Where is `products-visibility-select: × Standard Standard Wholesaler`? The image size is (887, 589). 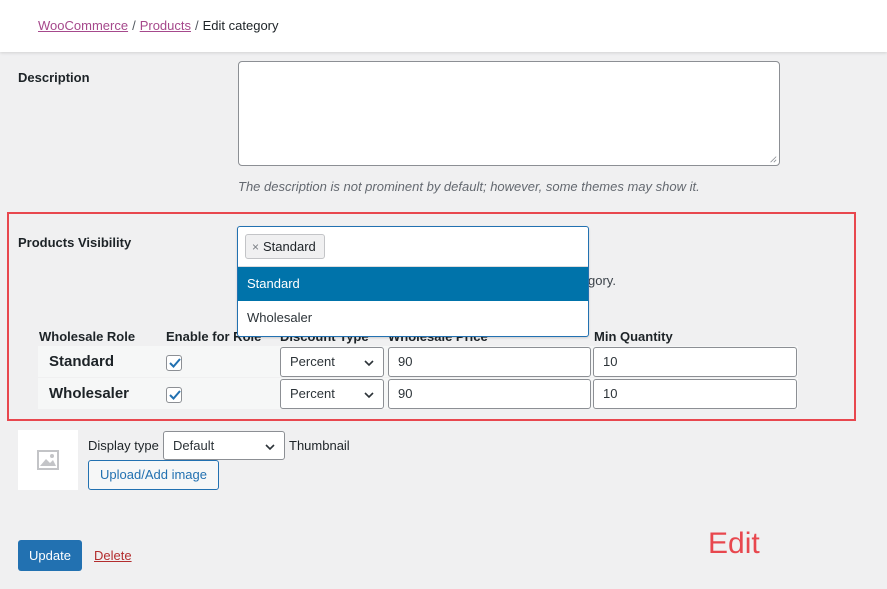
products-visibility-select: × Standard Standard Wholesaler is located at coordinates (413, 281).